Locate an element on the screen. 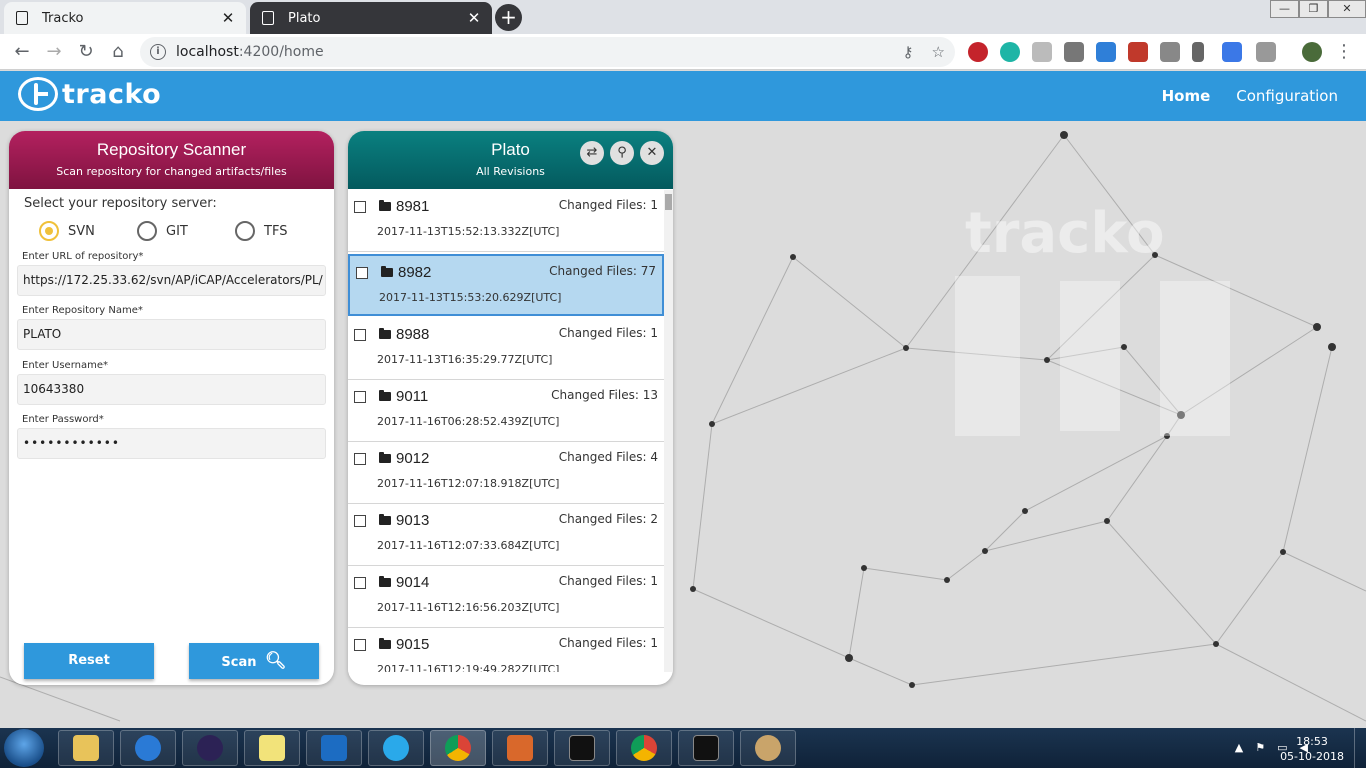 This screenshot has height=768, width=1366. username-field: 10643380 is located at coordinates (171, 389).